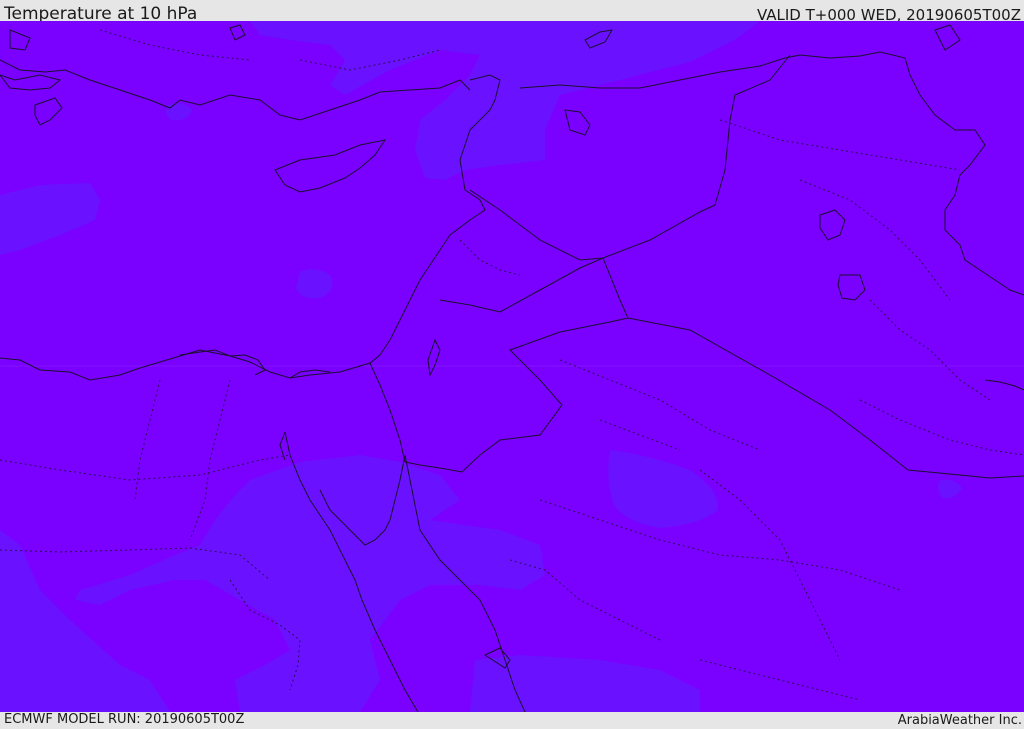  Describe the element at coordinates (124, 719) in the screenshot. I see `model-run-label: ECMWF MODEL RUN: 20190605T00Z` at that location.